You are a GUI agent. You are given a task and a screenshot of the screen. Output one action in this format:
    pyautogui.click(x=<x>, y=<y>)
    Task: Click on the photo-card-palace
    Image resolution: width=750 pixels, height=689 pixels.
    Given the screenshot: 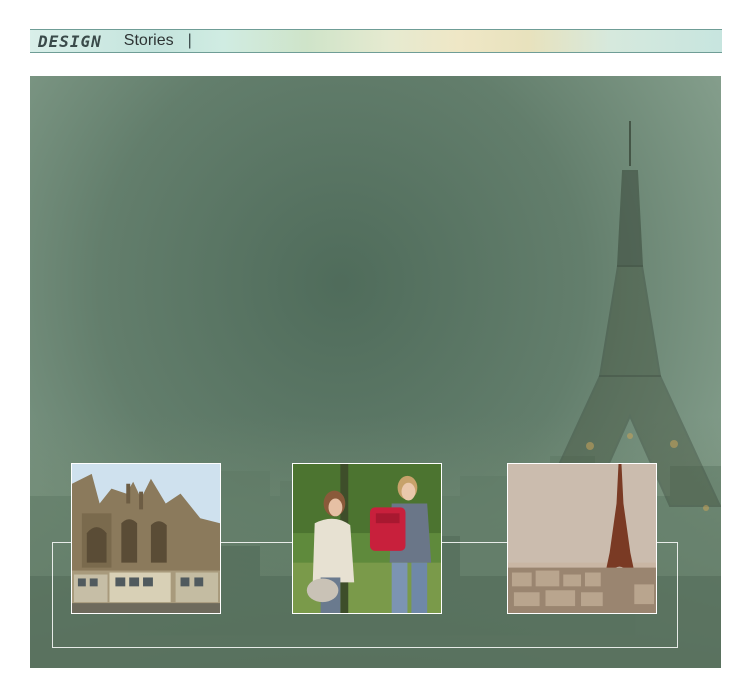 What is the action you would take?
    pyautogui.click(x=146, y=538)
    